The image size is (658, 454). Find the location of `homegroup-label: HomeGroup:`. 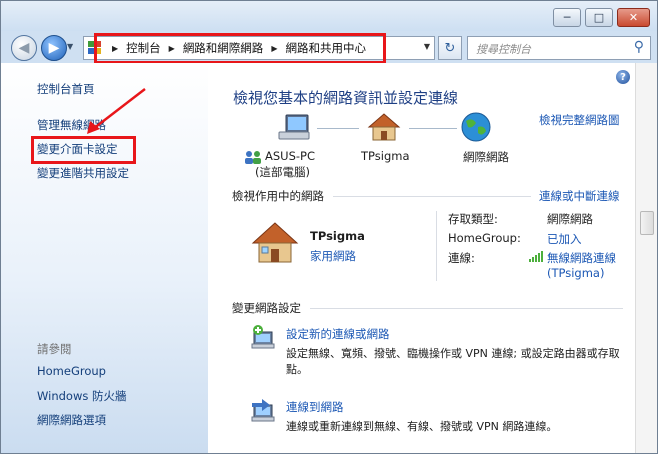

homegroup-label: HomeGroup: is located at coordinates (484, 238).